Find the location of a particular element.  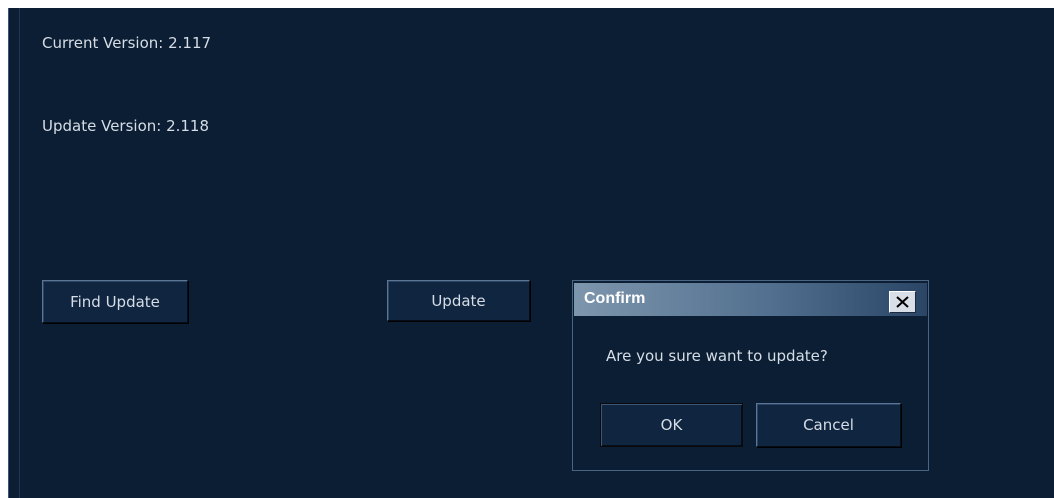

update-button: Update is located at coordinates (458, 300).